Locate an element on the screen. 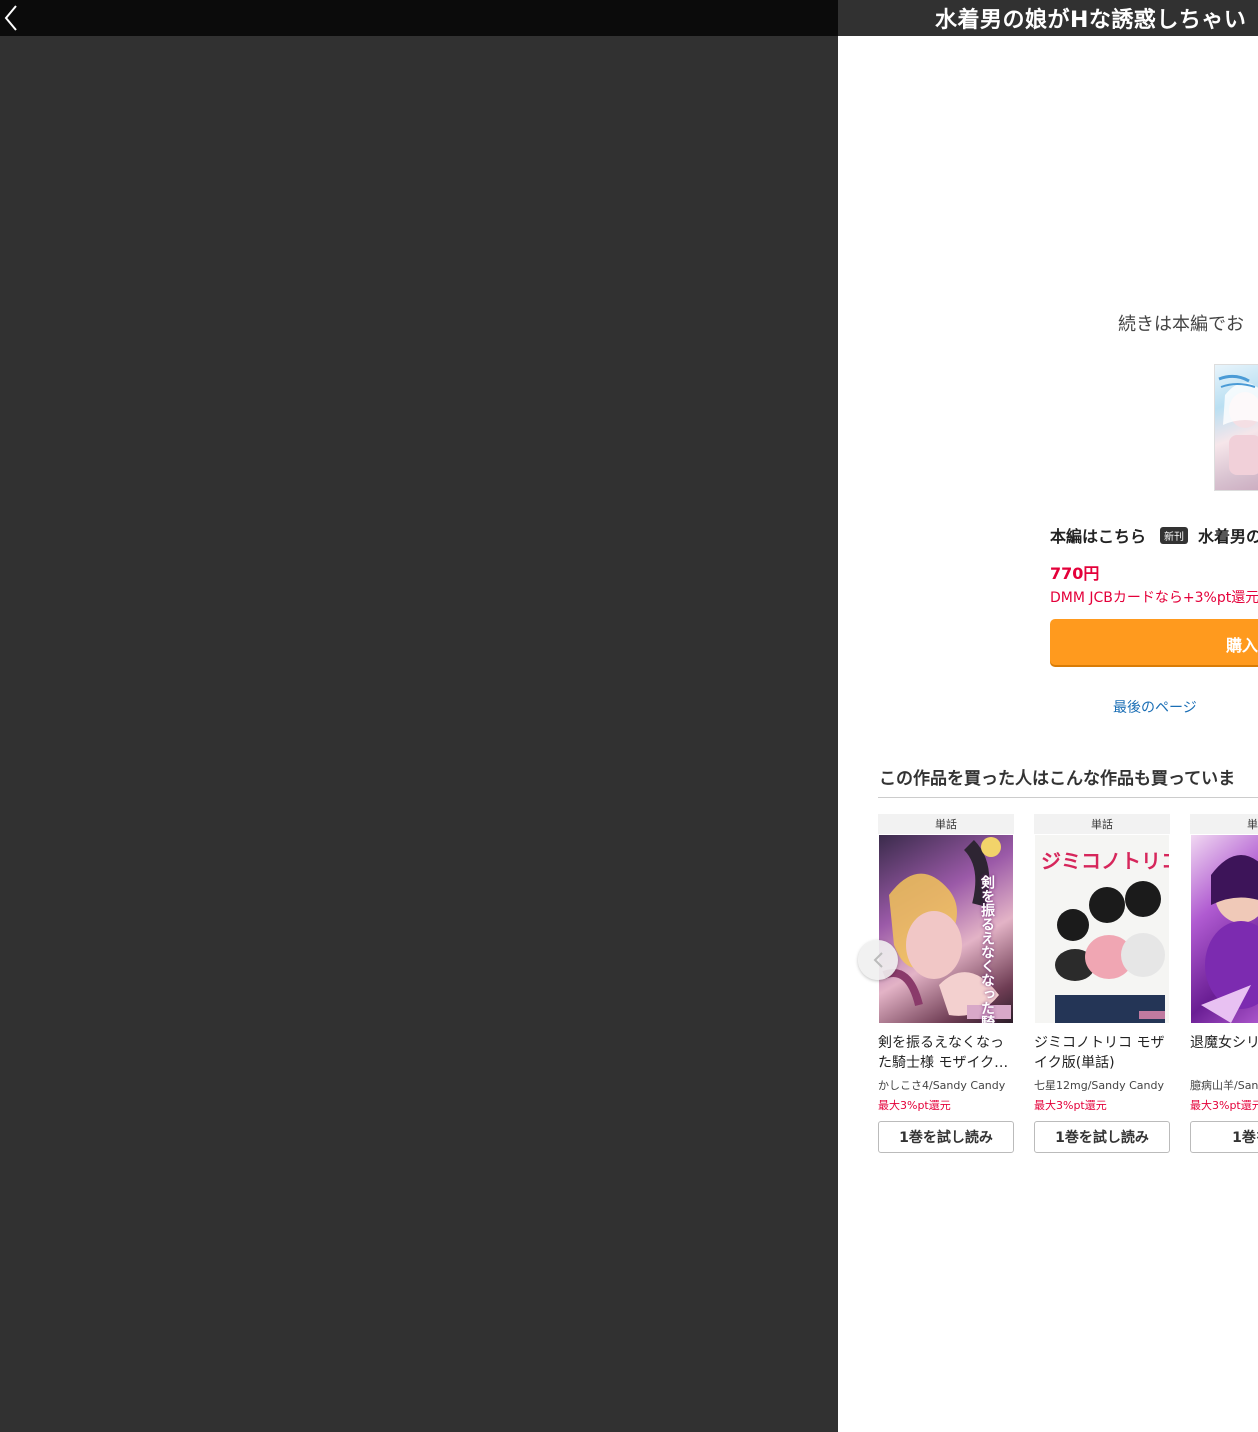 The height and width of the screenshot is (1432, 1258). title-bar: 水着男の娘がHな誘惑しちゃい is located at coordinates (1048, 18).